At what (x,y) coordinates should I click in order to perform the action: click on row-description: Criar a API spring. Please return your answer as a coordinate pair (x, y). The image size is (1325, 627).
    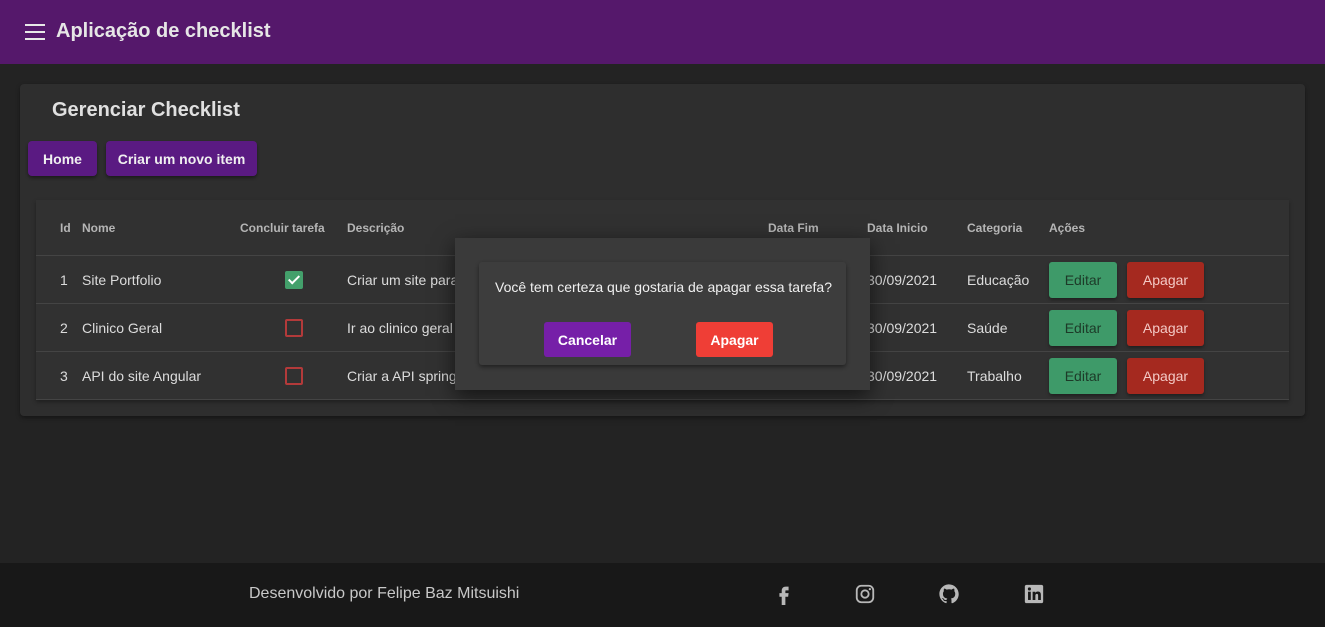
    Looking at the image, I should click on (402, 376).